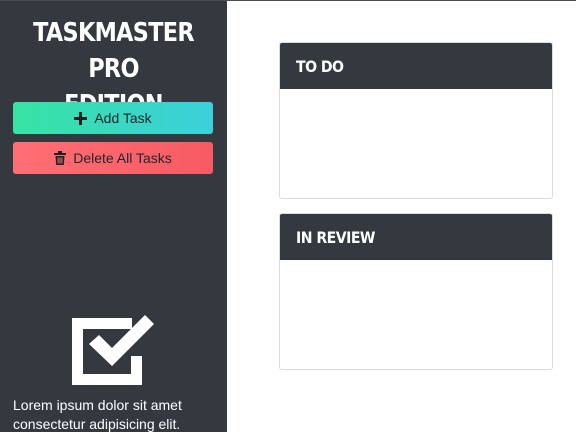 The image size is (576, 432). I want to click on add-task-button: Add Task, so click(113, 118).